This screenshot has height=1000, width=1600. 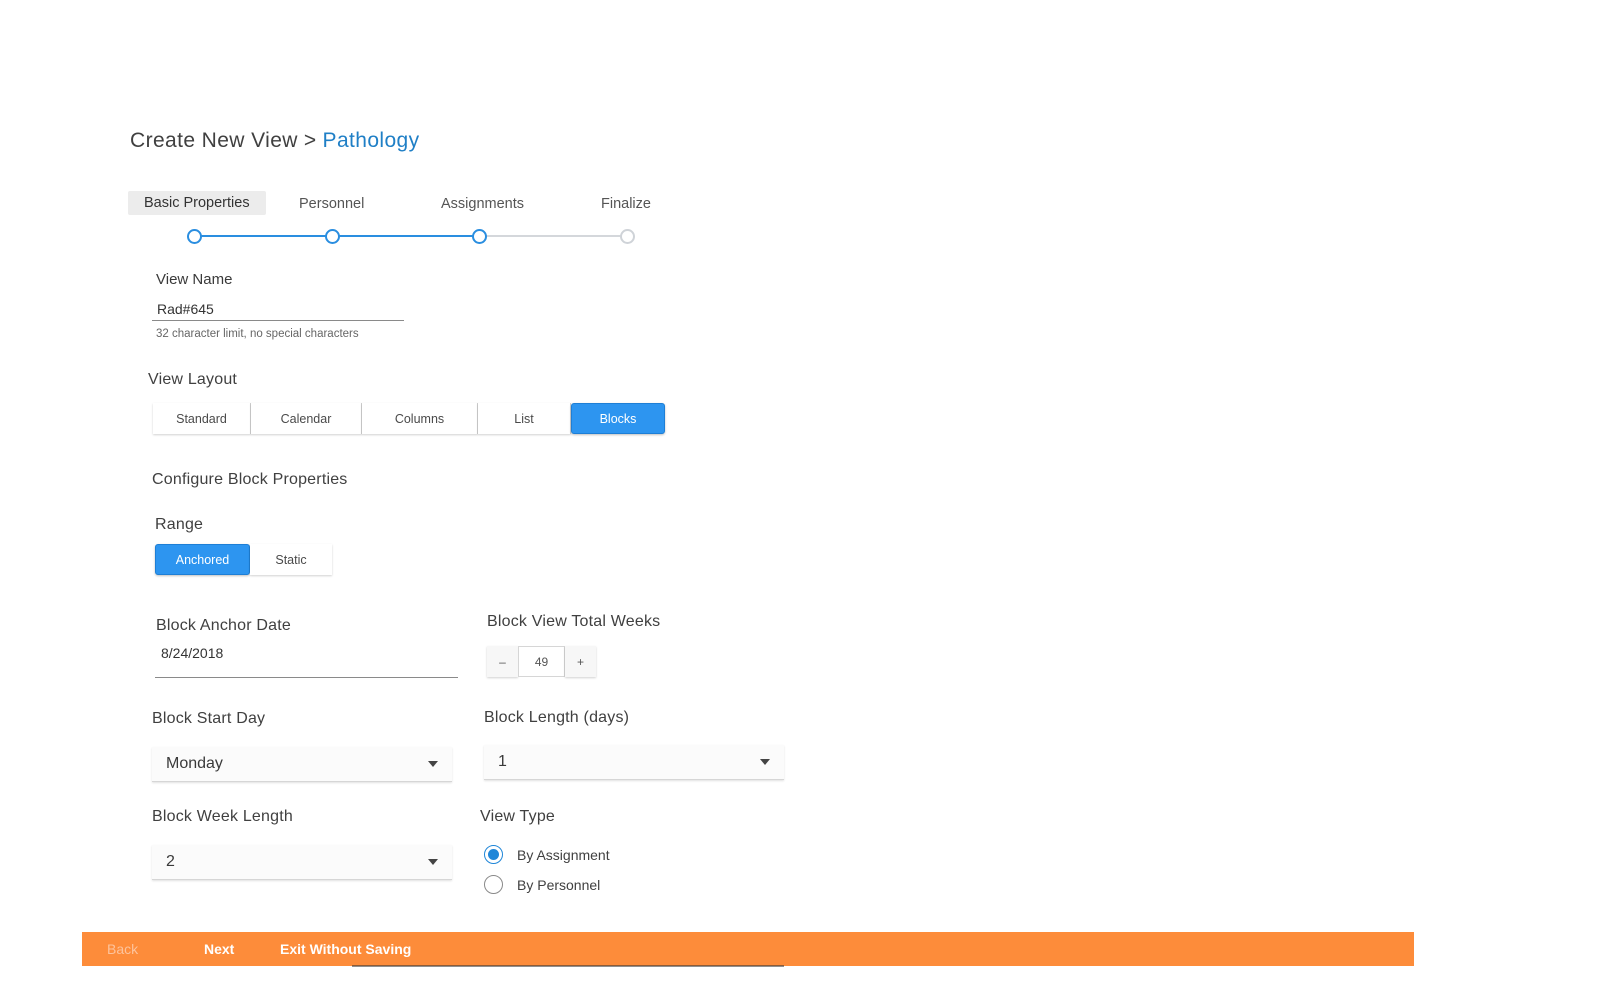 I want to click on layout-calendar-button: Calendar, so click(x=306, y=418).